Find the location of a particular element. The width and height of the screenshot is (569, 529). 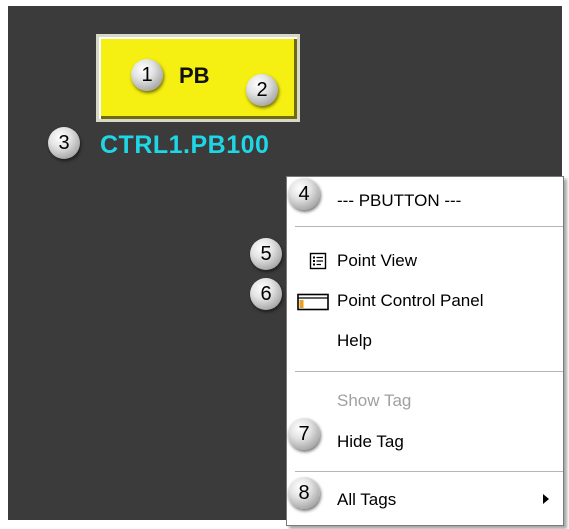

menu-item-all-tags: All Tags is located at coordinates (425, 500).